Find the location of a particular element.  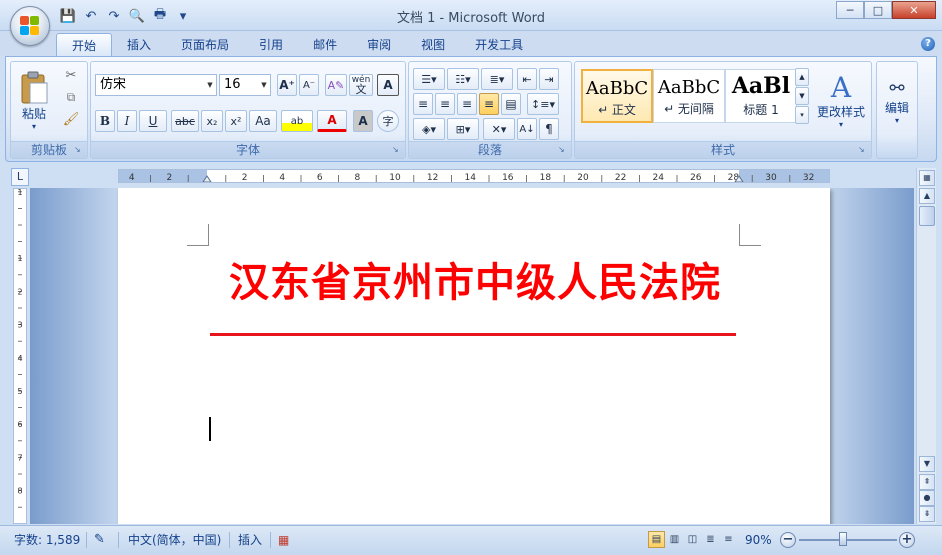

office-button is located at coordinates (30, 26).